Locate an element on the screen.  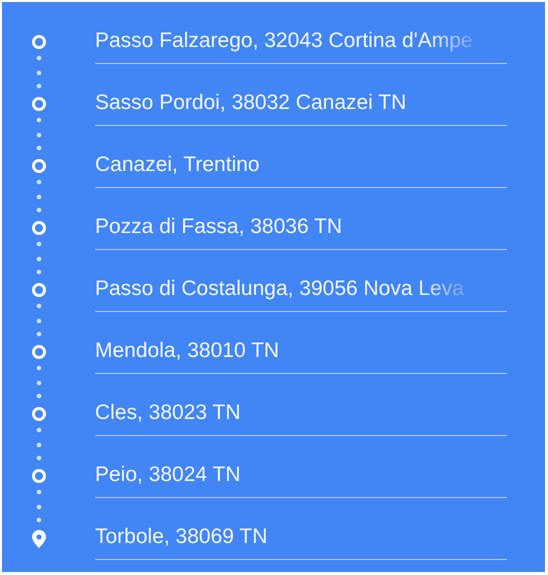
stop-address: Passo Falzarego, 32043 Cortina d'Ampe is located at coordinates (284, 40).